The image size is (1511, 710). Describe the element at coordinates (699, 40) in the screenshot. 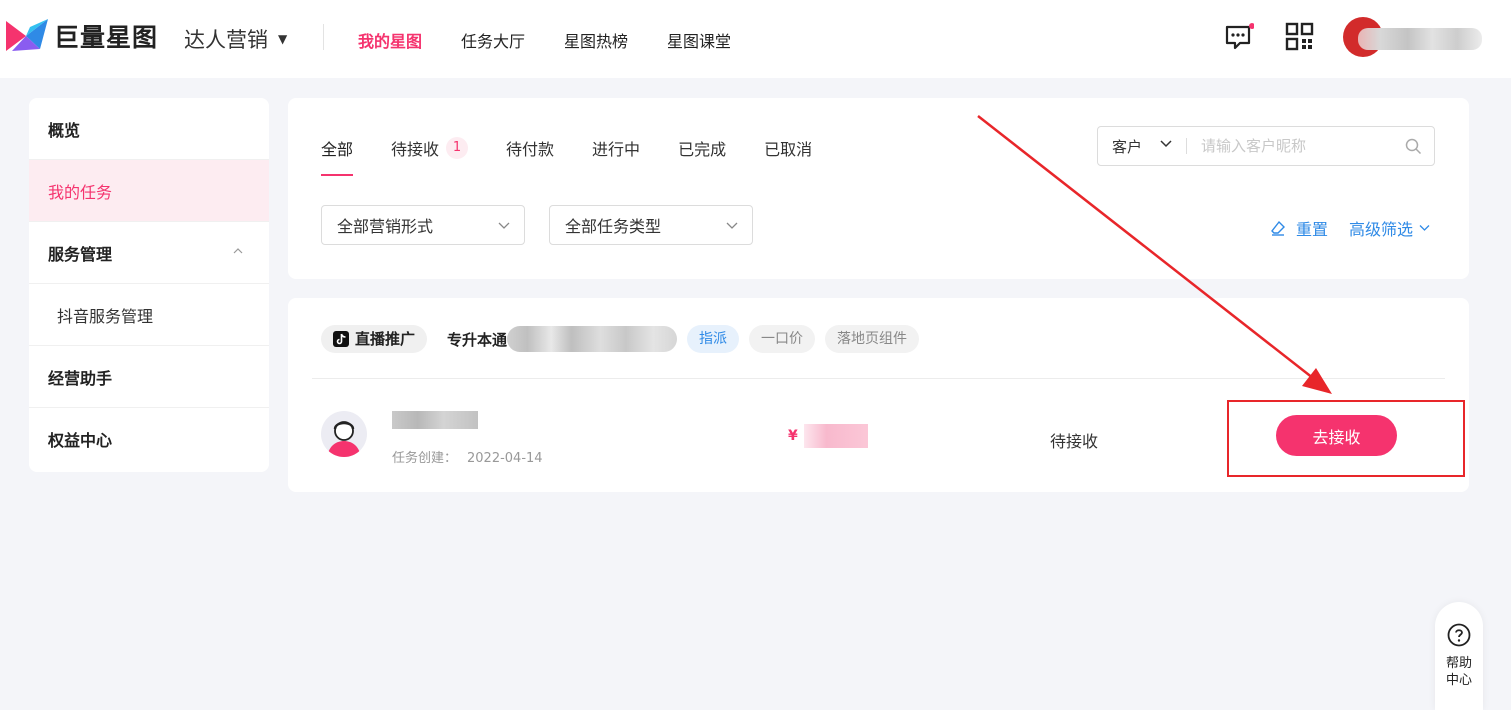

I see `nav-classroom: 星图课堂` at that location.